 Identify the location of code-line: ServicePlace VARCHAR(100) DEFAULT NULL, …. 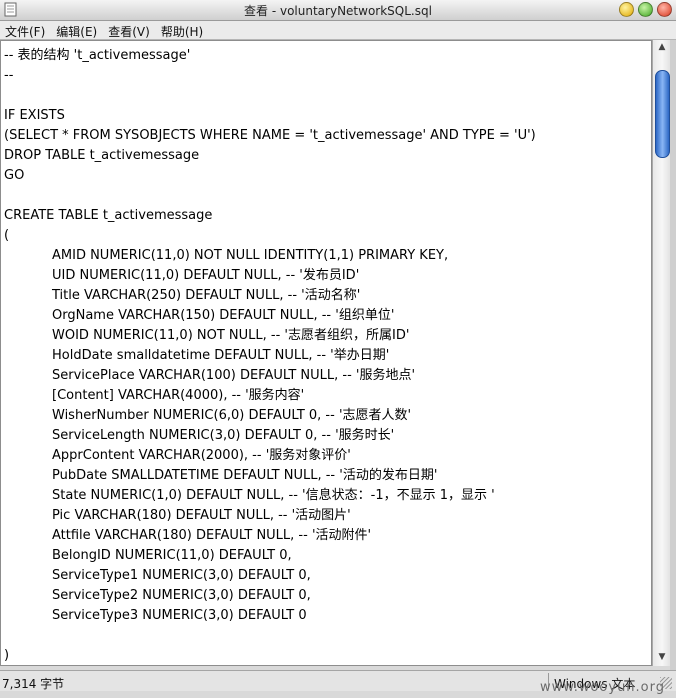
(234, 375).